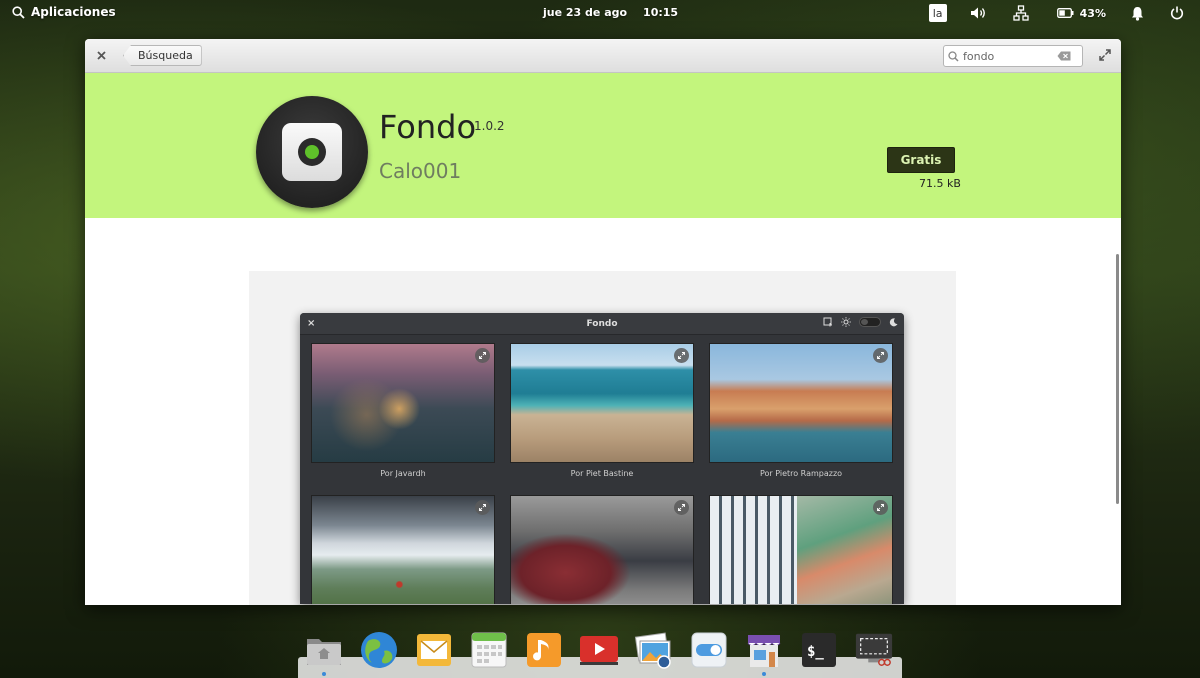 This screenshot has height=678, width=1200. What do you see at coordinates (1117, 379) in the screenshot?
I see `scrollbar` at bounding box center [1117, 379].